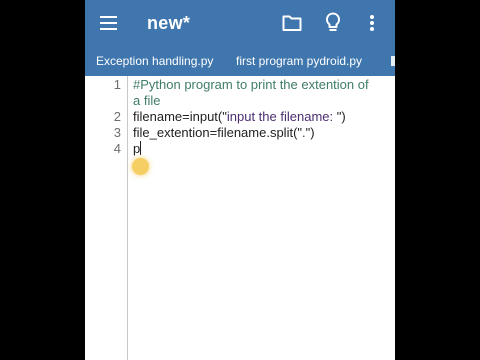  Describe the element at coordinates (147, 100) in the screenshot. I see `code-line-wrap: a file` at that location.